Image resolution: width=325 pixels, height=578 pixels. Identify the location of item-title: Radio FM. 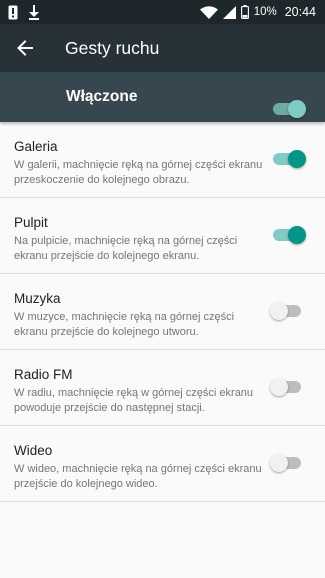
(43, 374).